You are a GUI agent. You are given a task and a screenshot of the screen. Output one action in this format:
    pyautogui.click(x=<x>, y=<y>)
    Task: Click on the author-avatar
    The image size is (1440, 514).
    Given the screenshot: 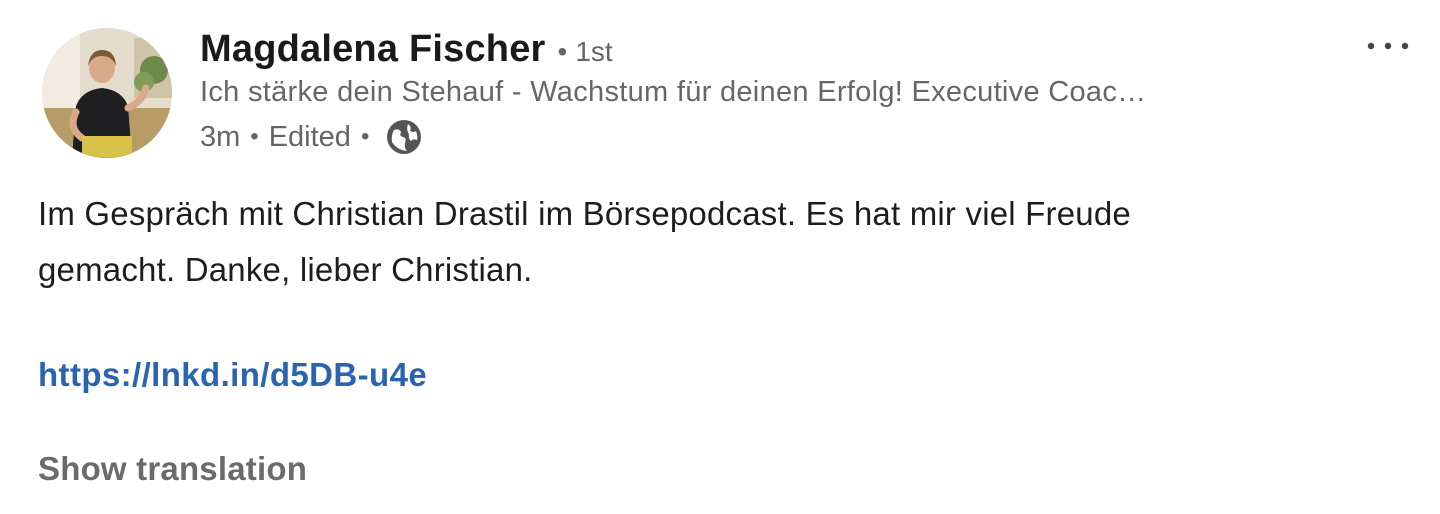 What is the action you would take?
    pyautogui.click(x=107, y=93)
    